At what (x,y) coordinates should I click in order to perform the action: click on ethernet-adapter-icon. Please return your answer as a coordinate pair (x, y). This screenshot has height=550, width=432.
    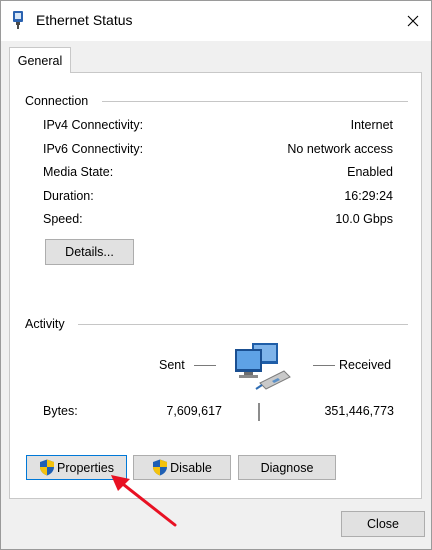
    Looking at the image, I should click on (18, 20).